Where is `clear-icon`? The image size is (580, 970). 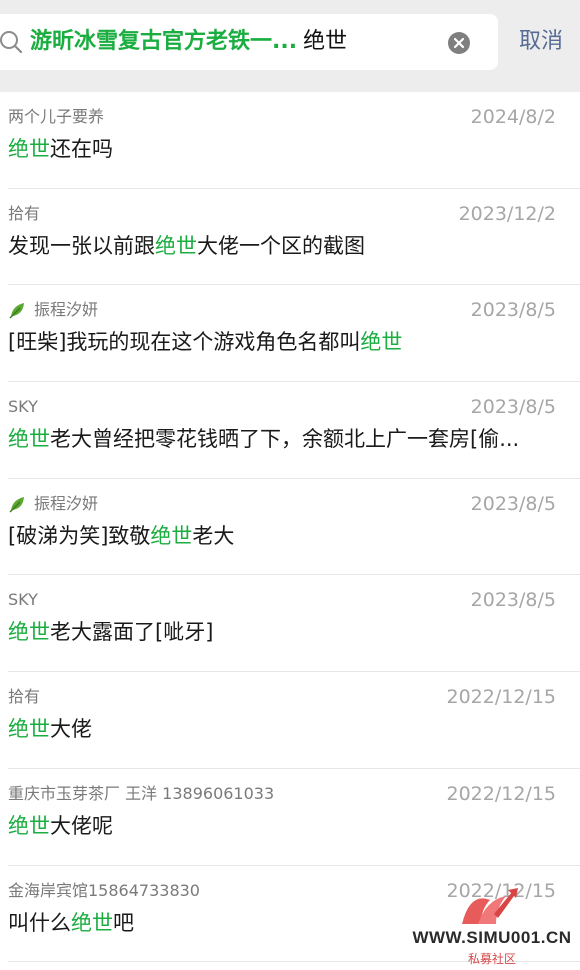
clear-icon is located at coordinates (459, 43).